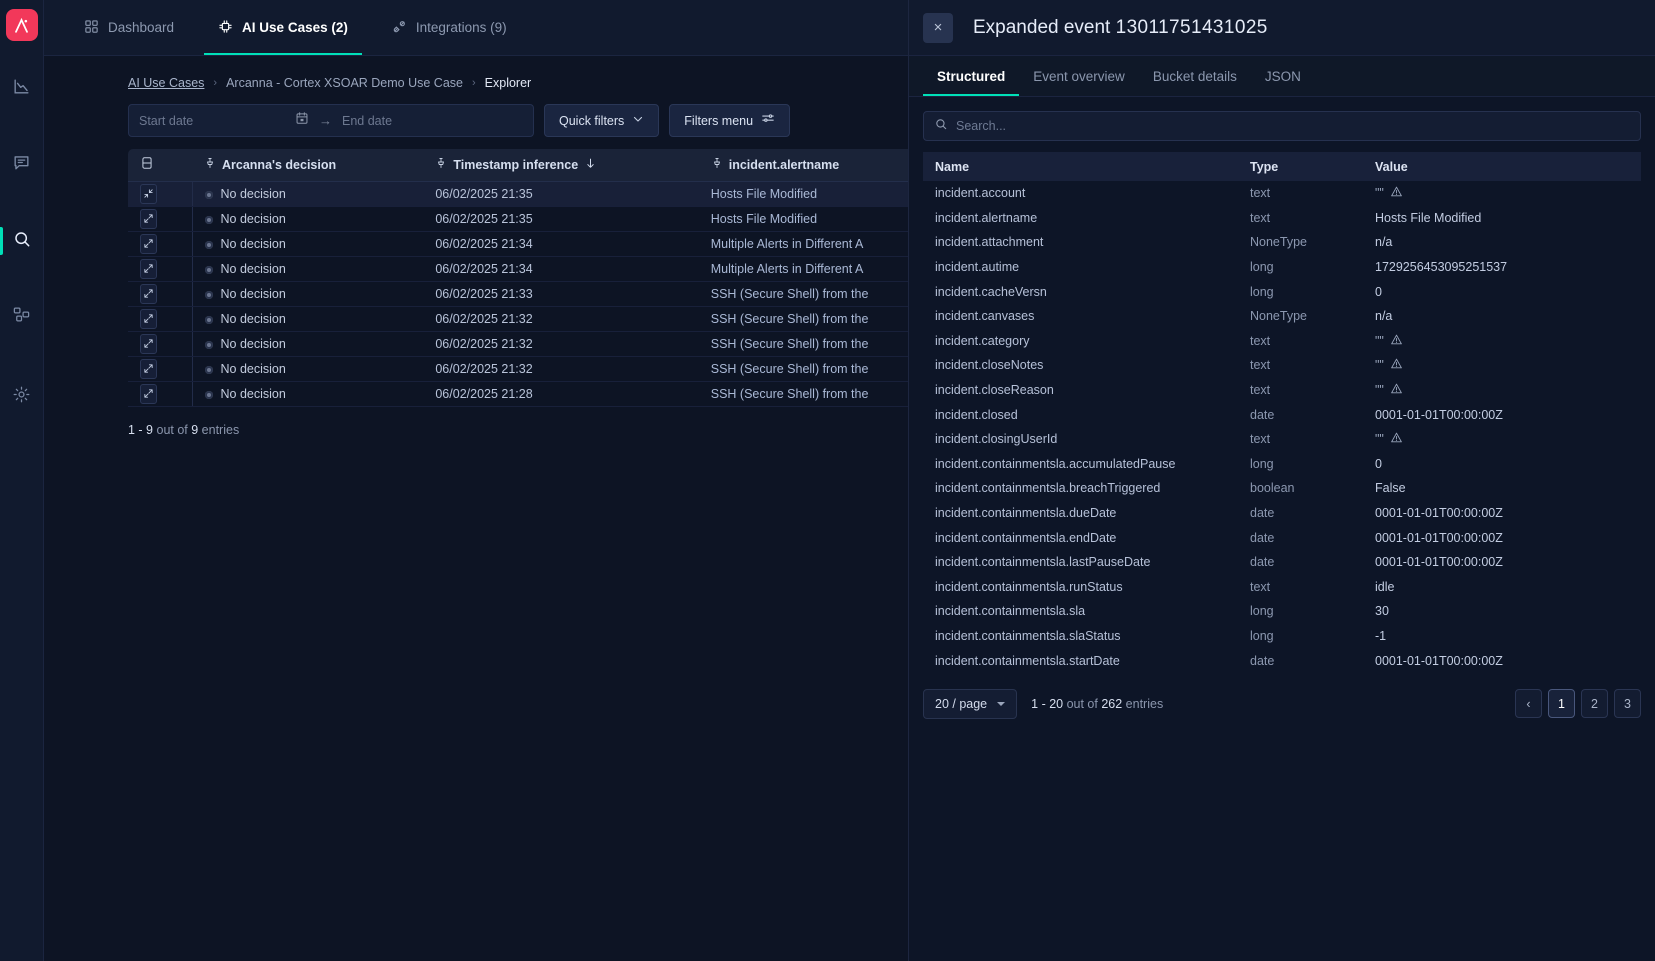 Image resolution: width=1655 pixels, height=961 pixels. What do you see at coordinates (22, 397) in the screenshot?
I see `sidebar-item-settings` at bounding box center [22, 397].